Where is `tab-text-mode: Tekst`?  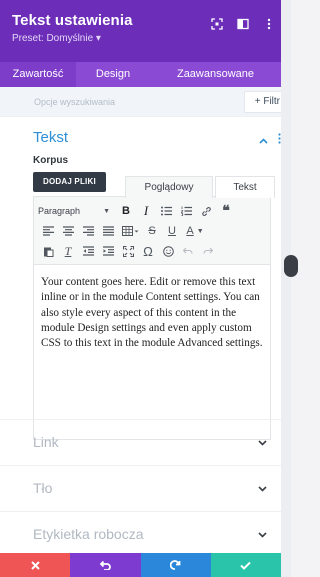 tab-text-mode: Tekst is located at coordinates (245, 187).